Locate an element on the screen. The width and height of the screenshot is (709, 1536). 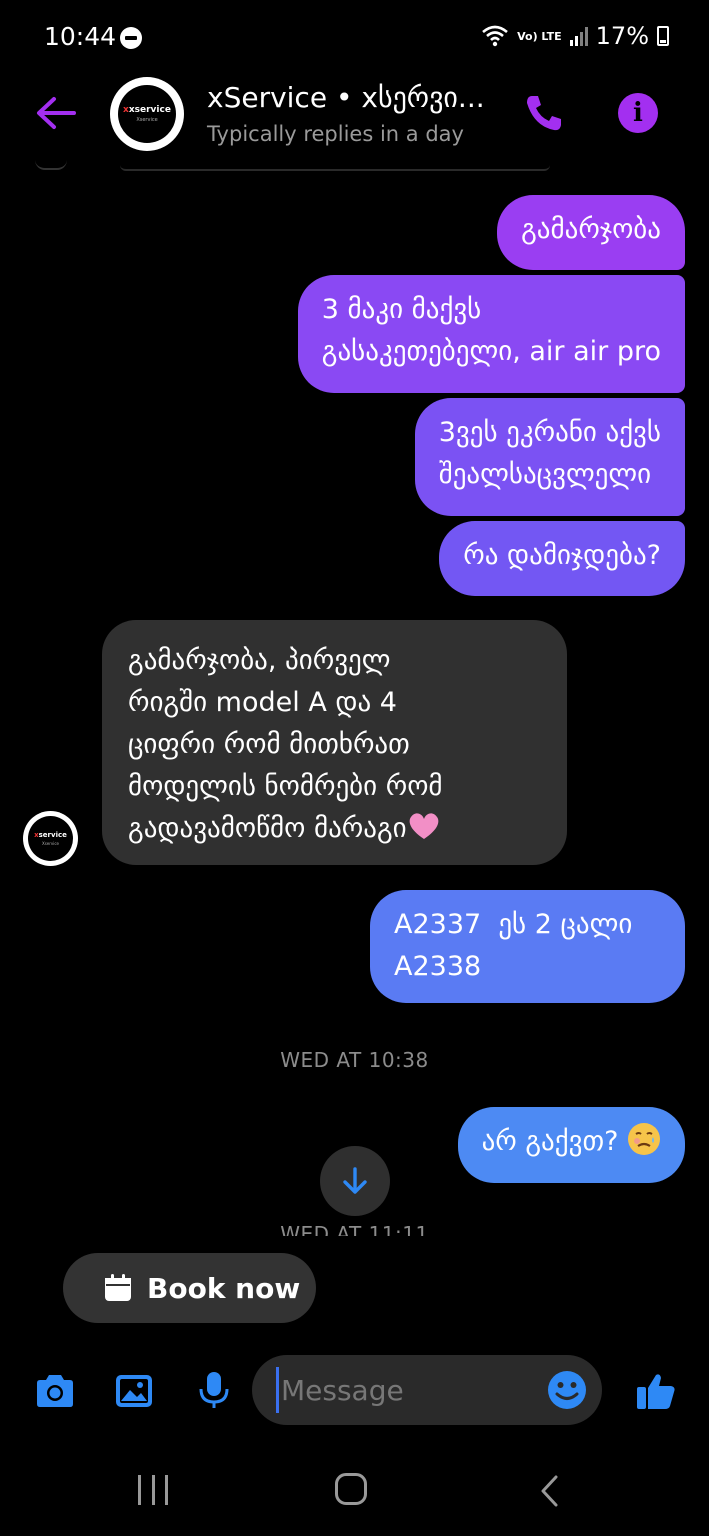
message-text-line: A2337 ეს 2 ცალი is located at coordinates (513, 924).